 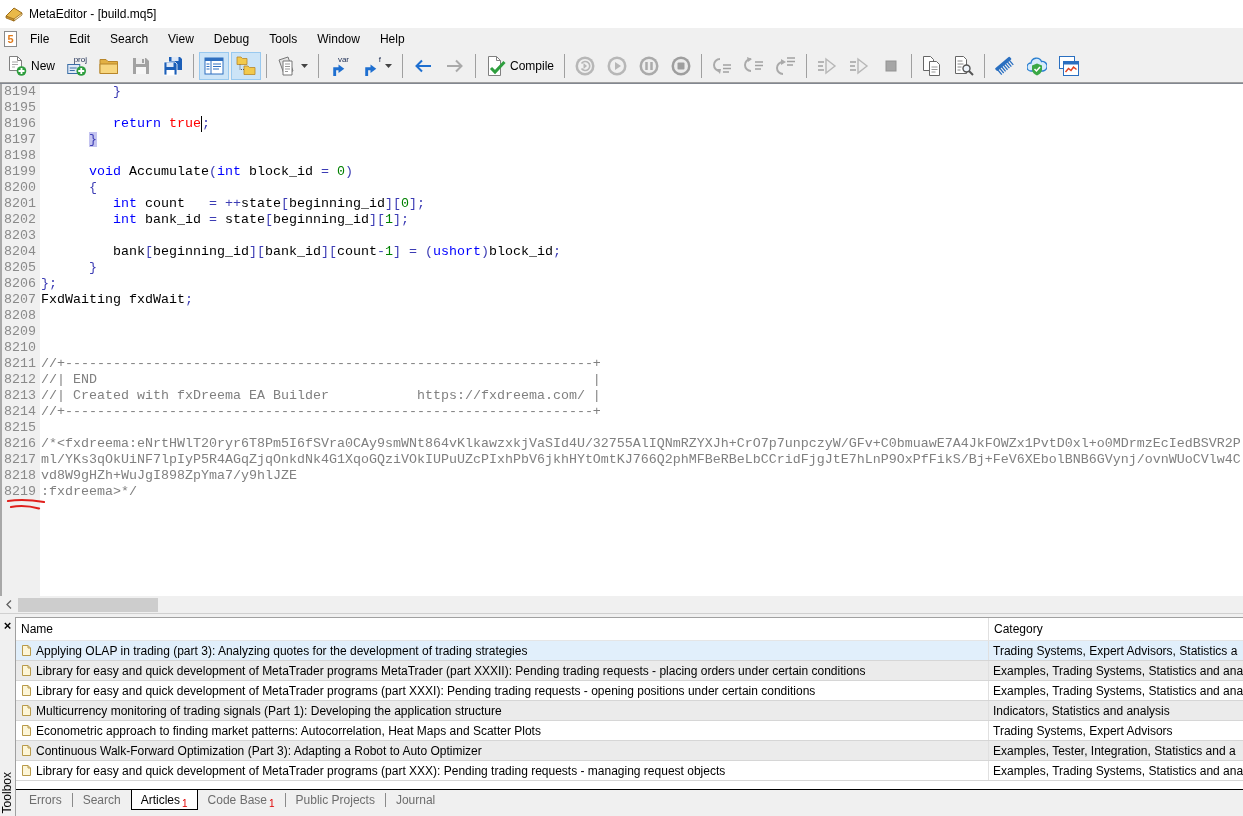 What do you see at coordinates (288, 730) in the screenshot?
I see `article-title: Econometric approach to finding market patterns: Autocorrelation, Heat Maps and Scatter Plots` at bounding box center [288, 730].